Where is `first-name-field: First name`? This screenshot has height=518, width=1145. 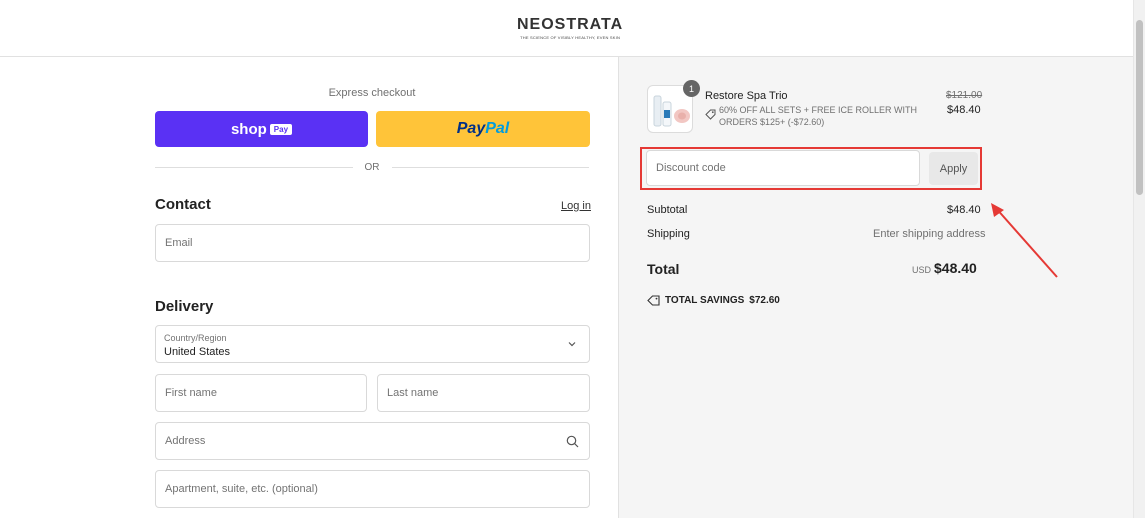 first-name-field: First name is located at coordinates (261, 393).